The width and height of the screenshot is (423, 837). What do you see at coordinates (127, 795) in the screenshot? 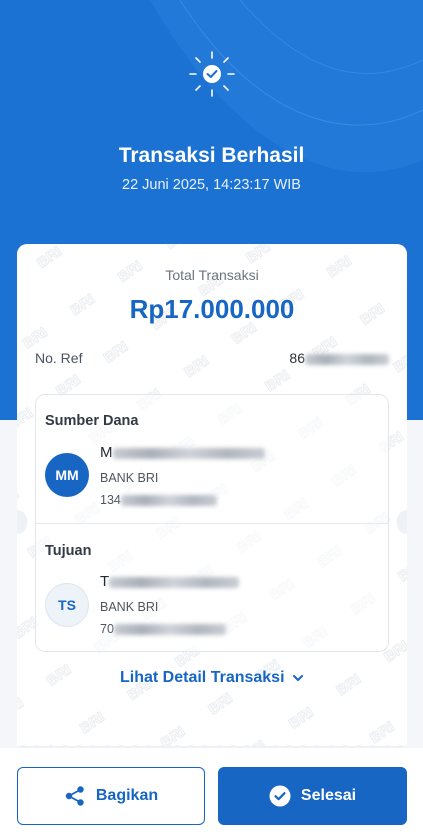
I see `share-label: Bagikan` at bounding box center [127, 795].